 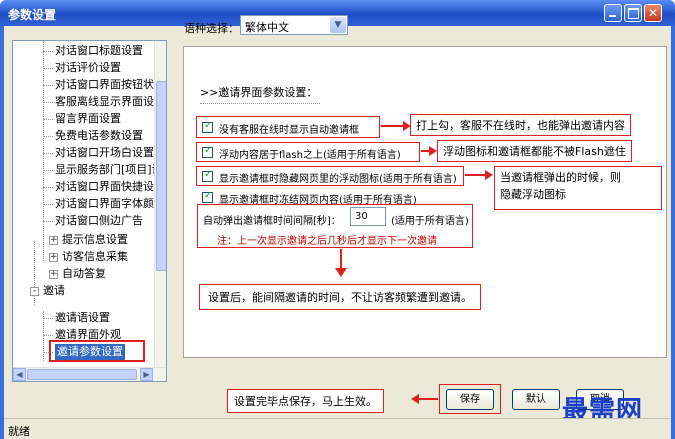 I want to click on option-label: 没有客服在线时显示自动邀请框, so click(x=289, y=130).